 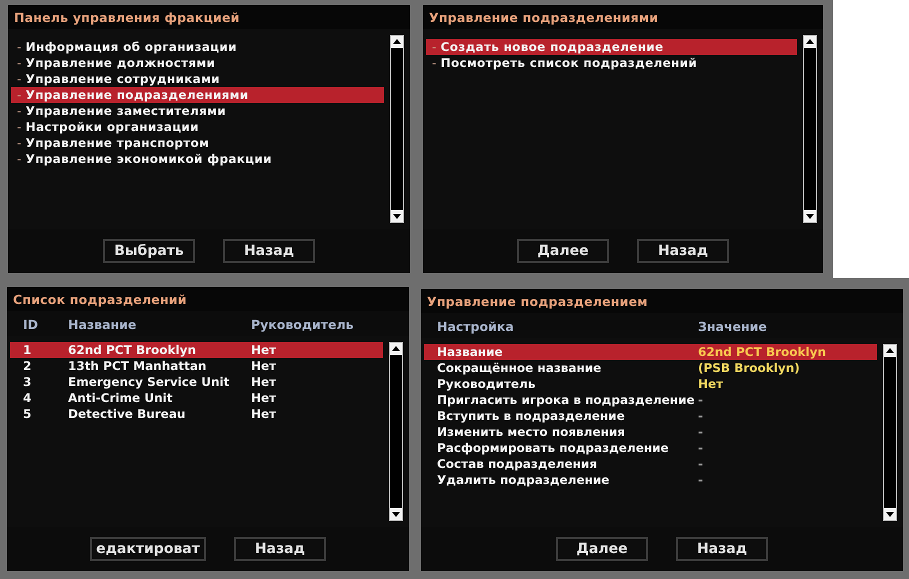 I want to click on dialog-button: едактироват, so click(x=148, y=549).